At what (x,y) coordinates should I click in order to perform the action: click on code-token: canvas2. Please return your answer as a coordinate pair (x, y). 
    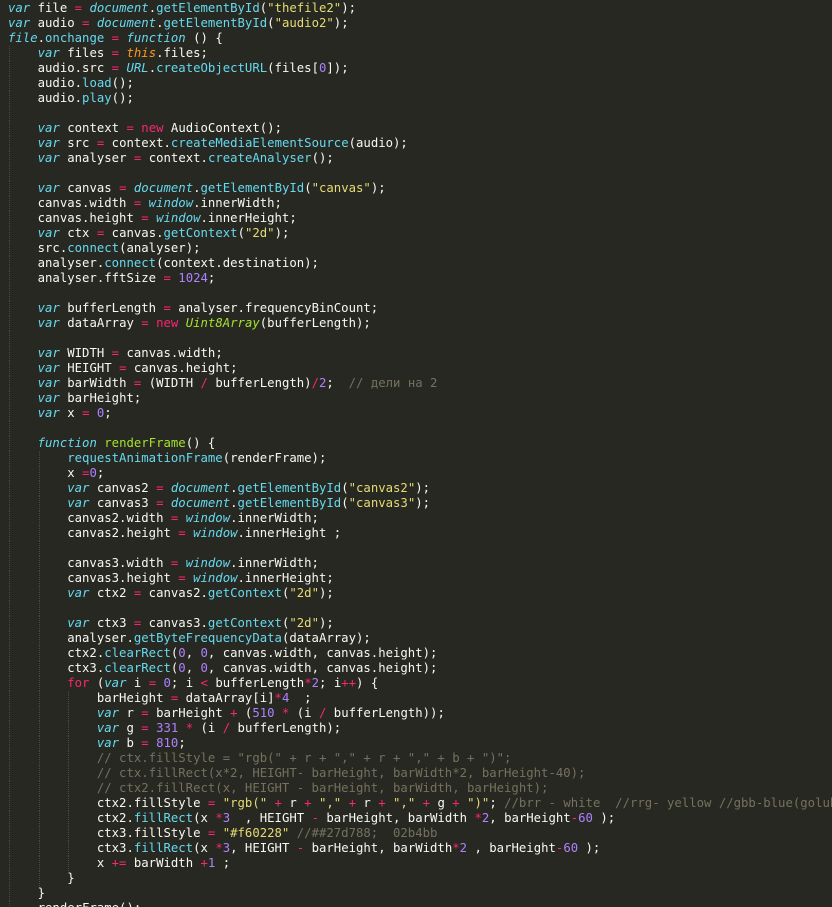
    Looking at the image, I should click on (123, 488).